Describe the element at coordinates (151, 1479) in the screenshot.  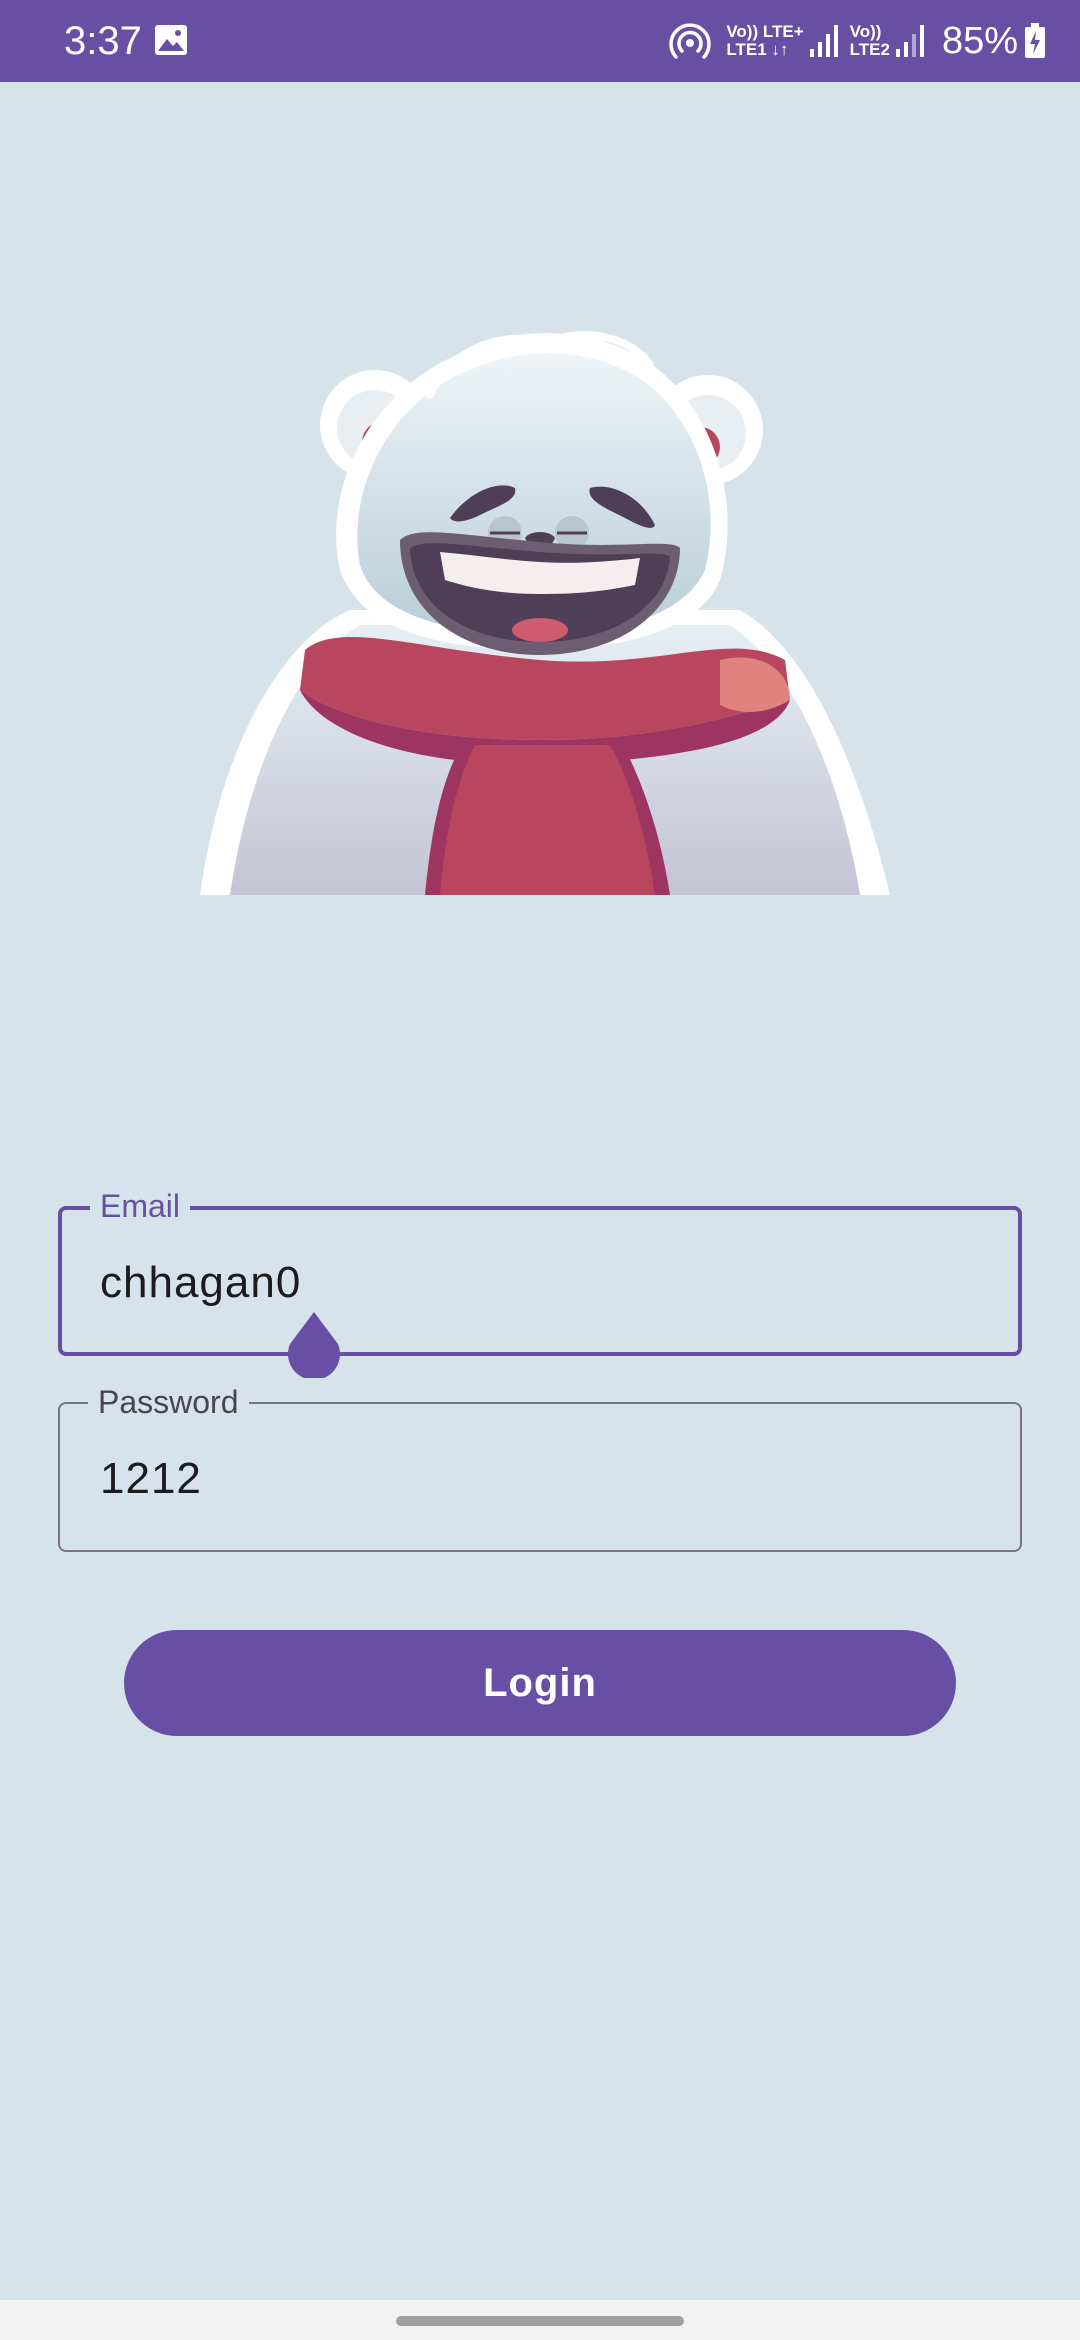
I see `password-input-value: 1212` at that location.